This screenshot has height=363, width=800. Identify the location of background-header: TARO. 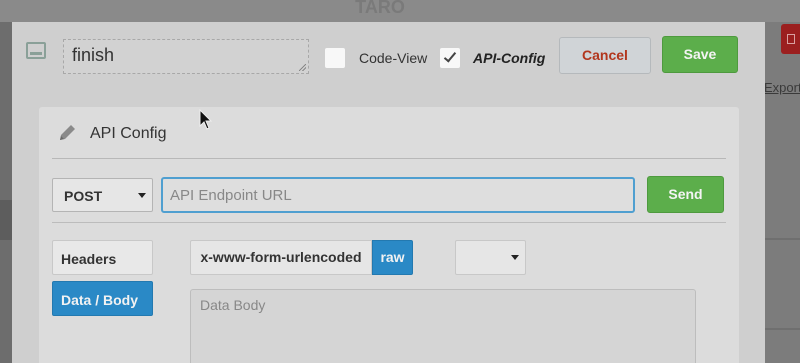
(400, 11).